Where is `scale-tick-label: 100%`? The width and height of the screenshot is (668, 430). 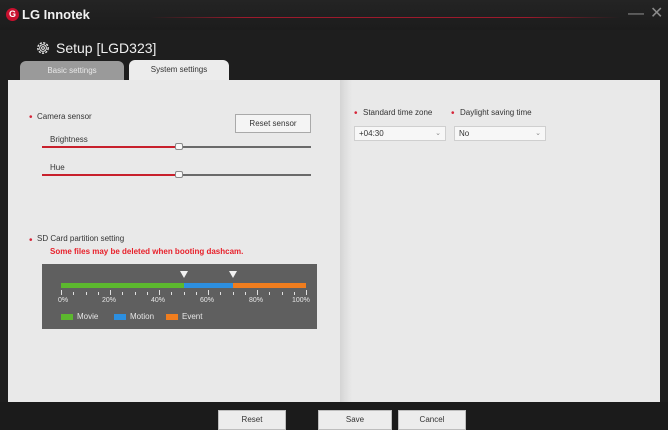 scale-tick-label: 100% is located at coordinates (301, 300).